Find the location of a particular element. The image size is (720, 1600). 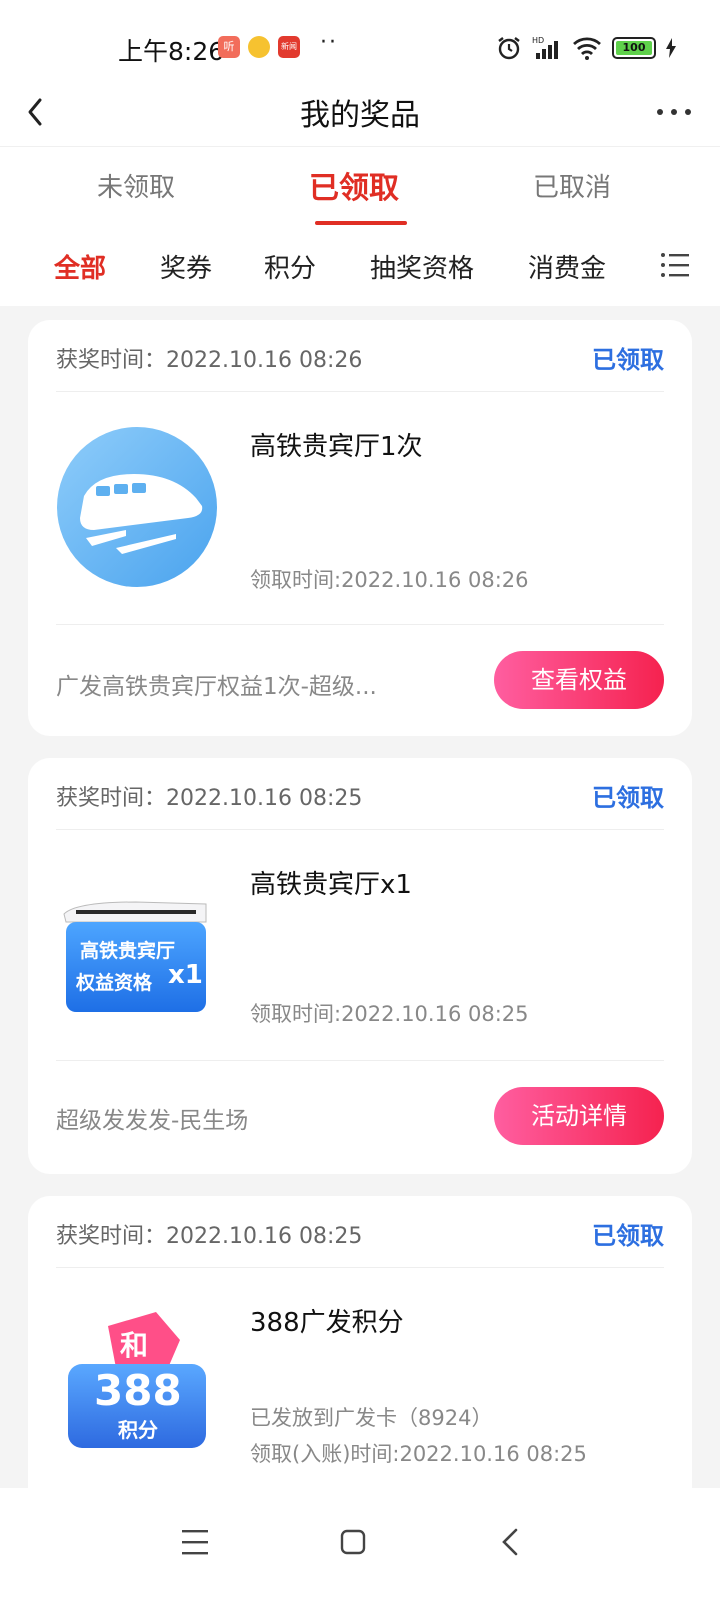

filter-points: 积分 is located at coordinates (290, 266).